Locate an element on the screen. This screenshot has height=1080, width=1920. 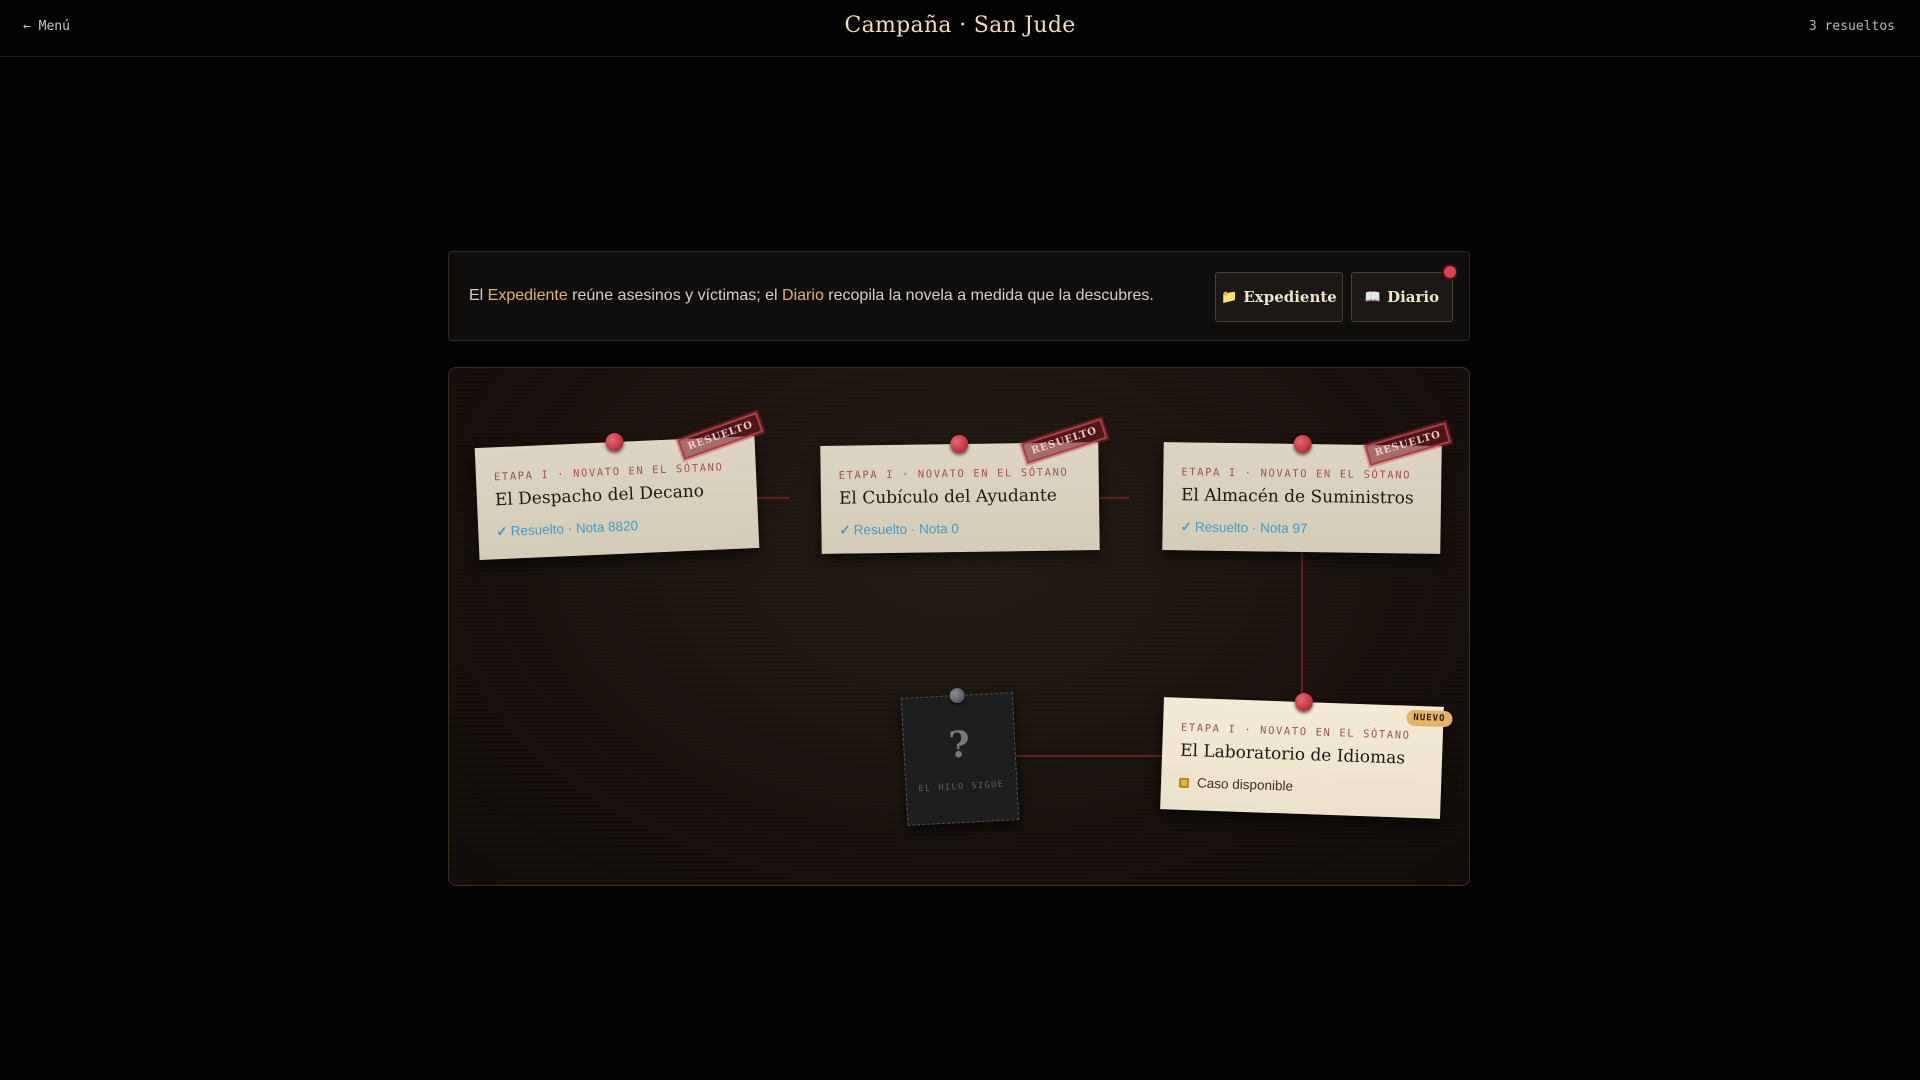
folder-icon: 📁 is located at coordinates (1229, 297).